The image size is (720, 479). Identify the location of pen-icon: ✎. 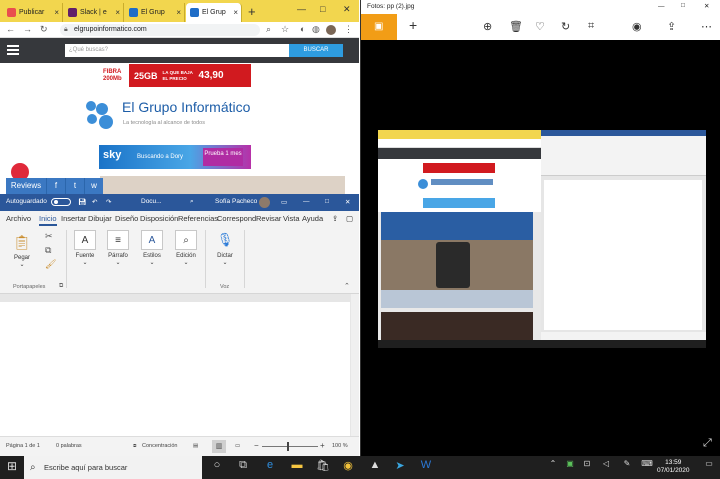
(627, 463).